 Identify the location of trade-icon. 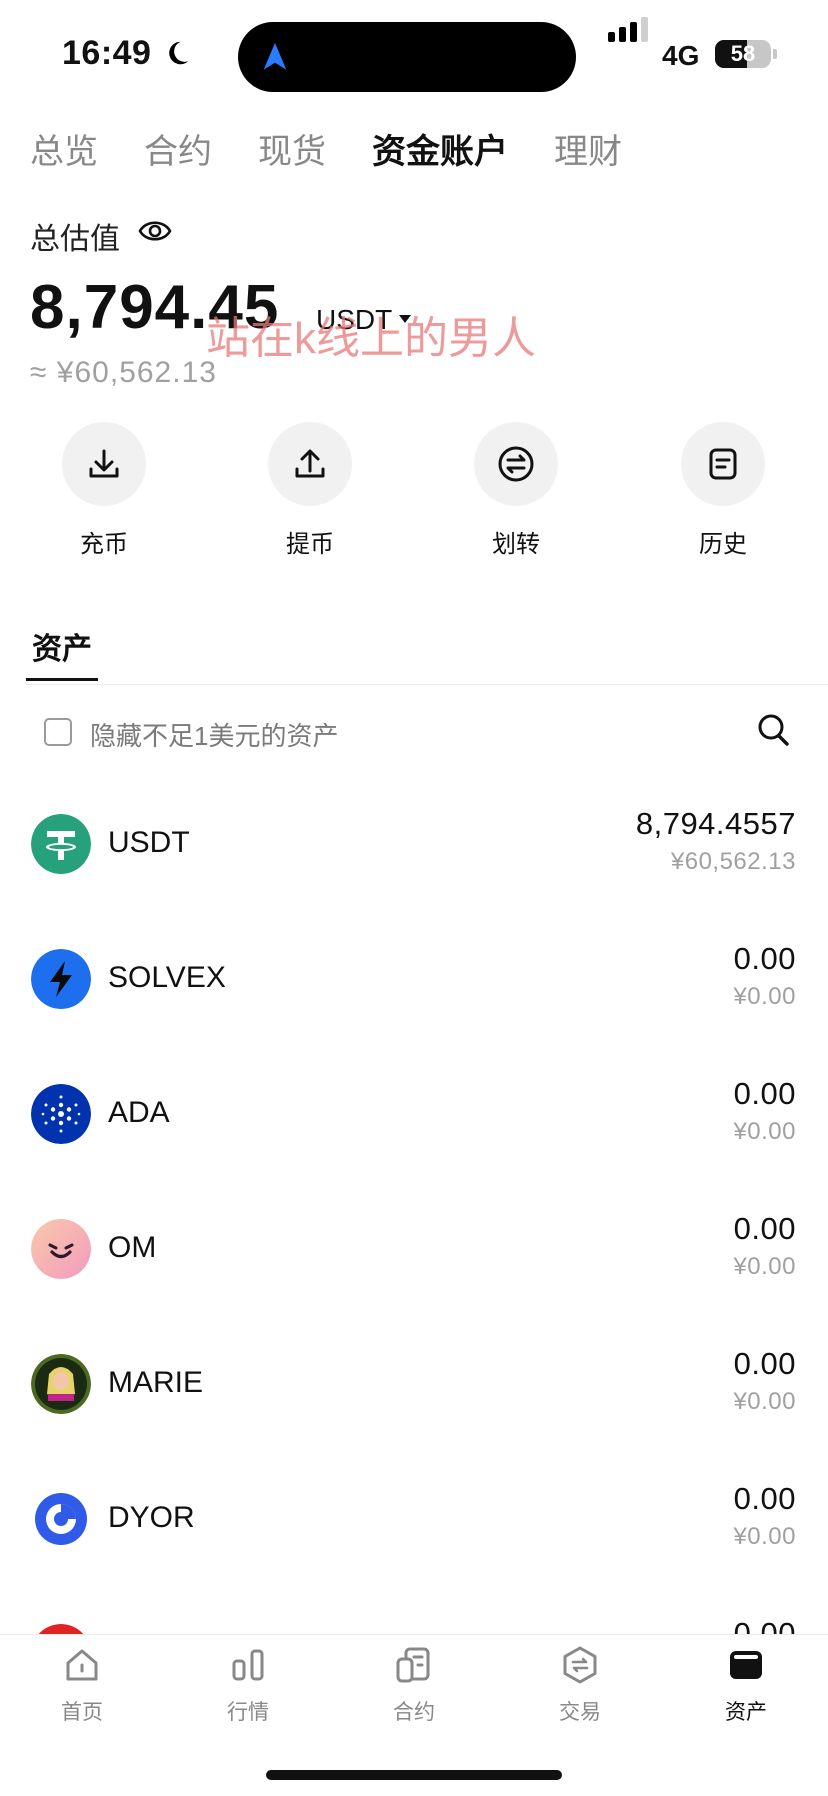
(580, 1665).